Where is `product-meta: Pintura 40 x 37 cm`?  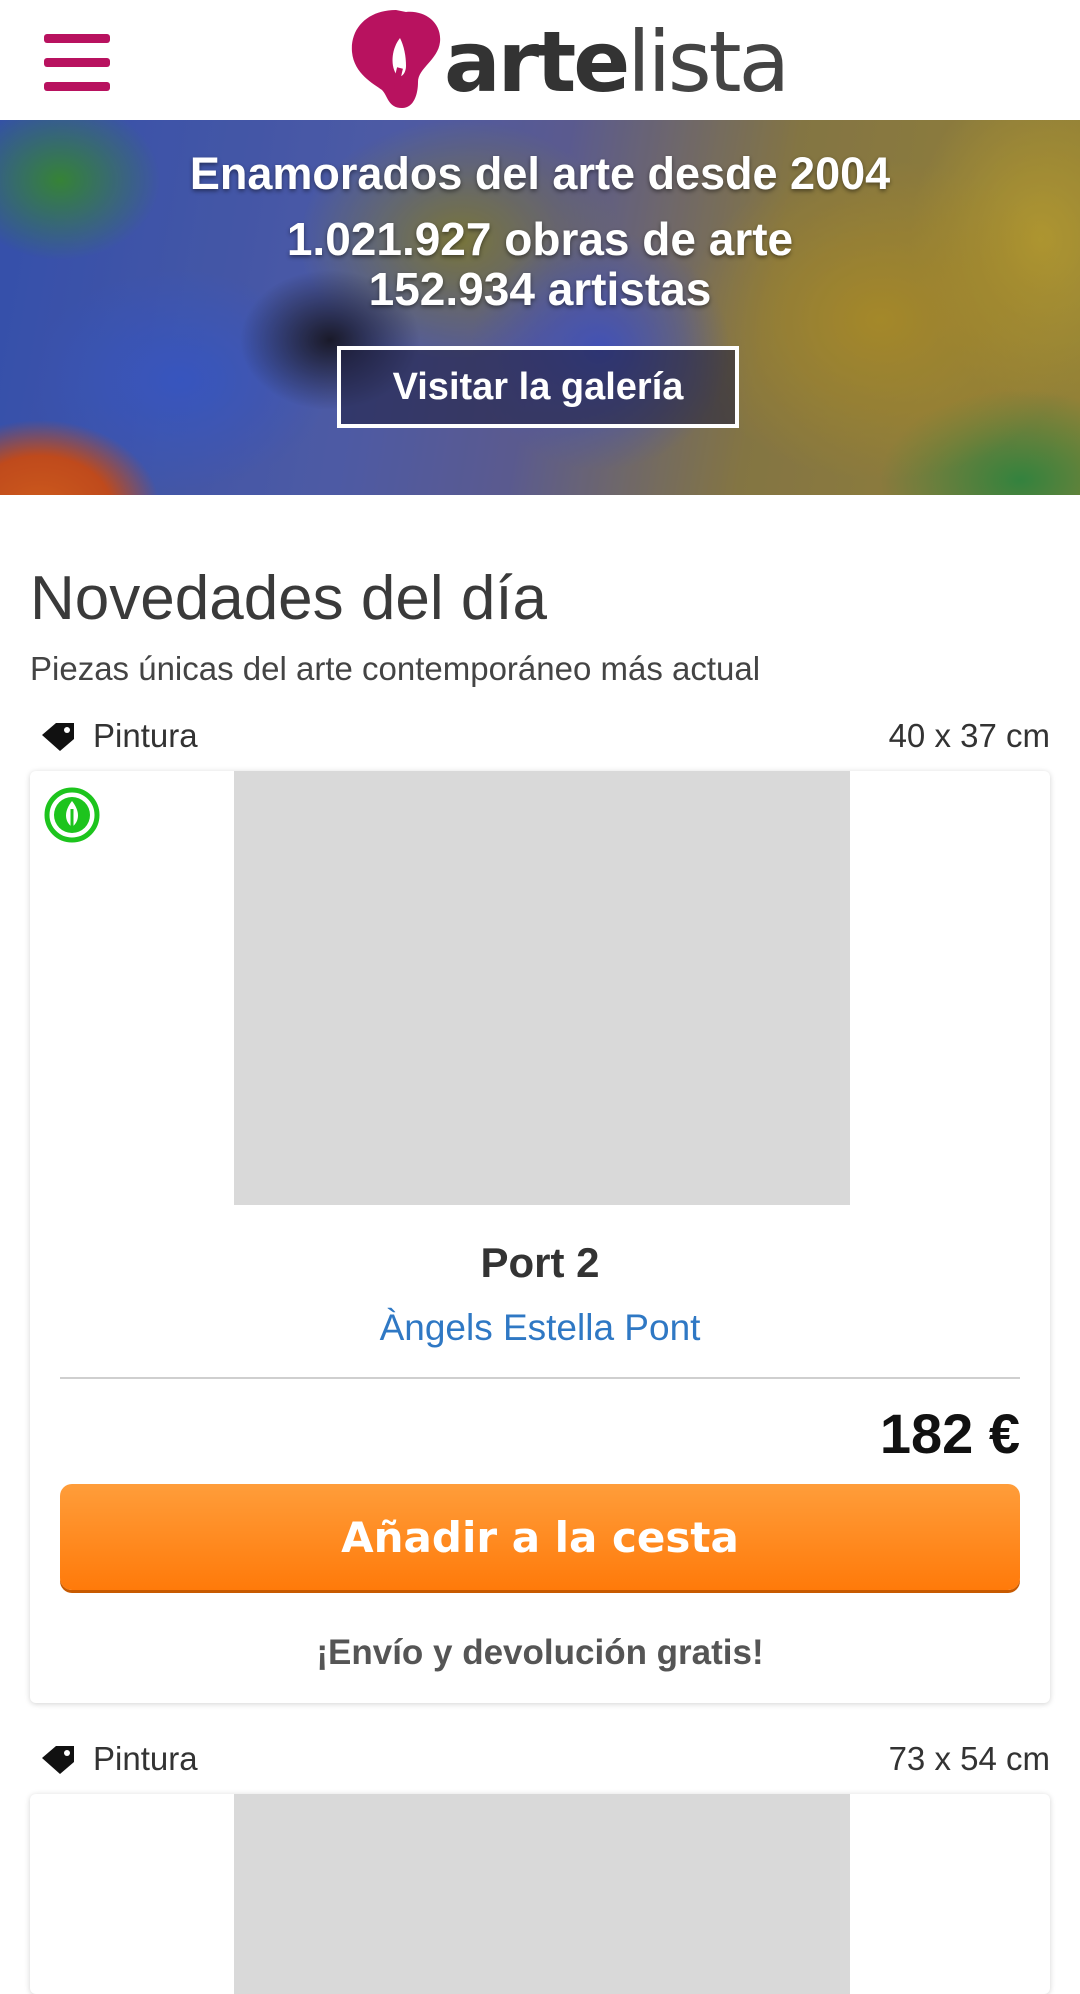
product-meta: Pintura 40 x 37 cm is located at coordinates (540, 737).